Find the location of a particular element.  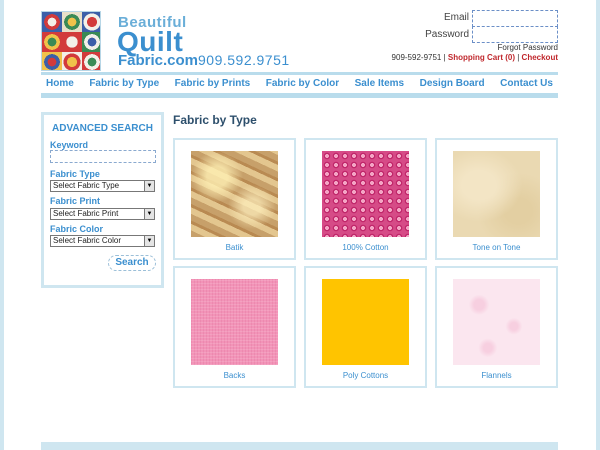

fabric-card-tone-on-tone: Tone on Tone is located at coordinates (496, 199).